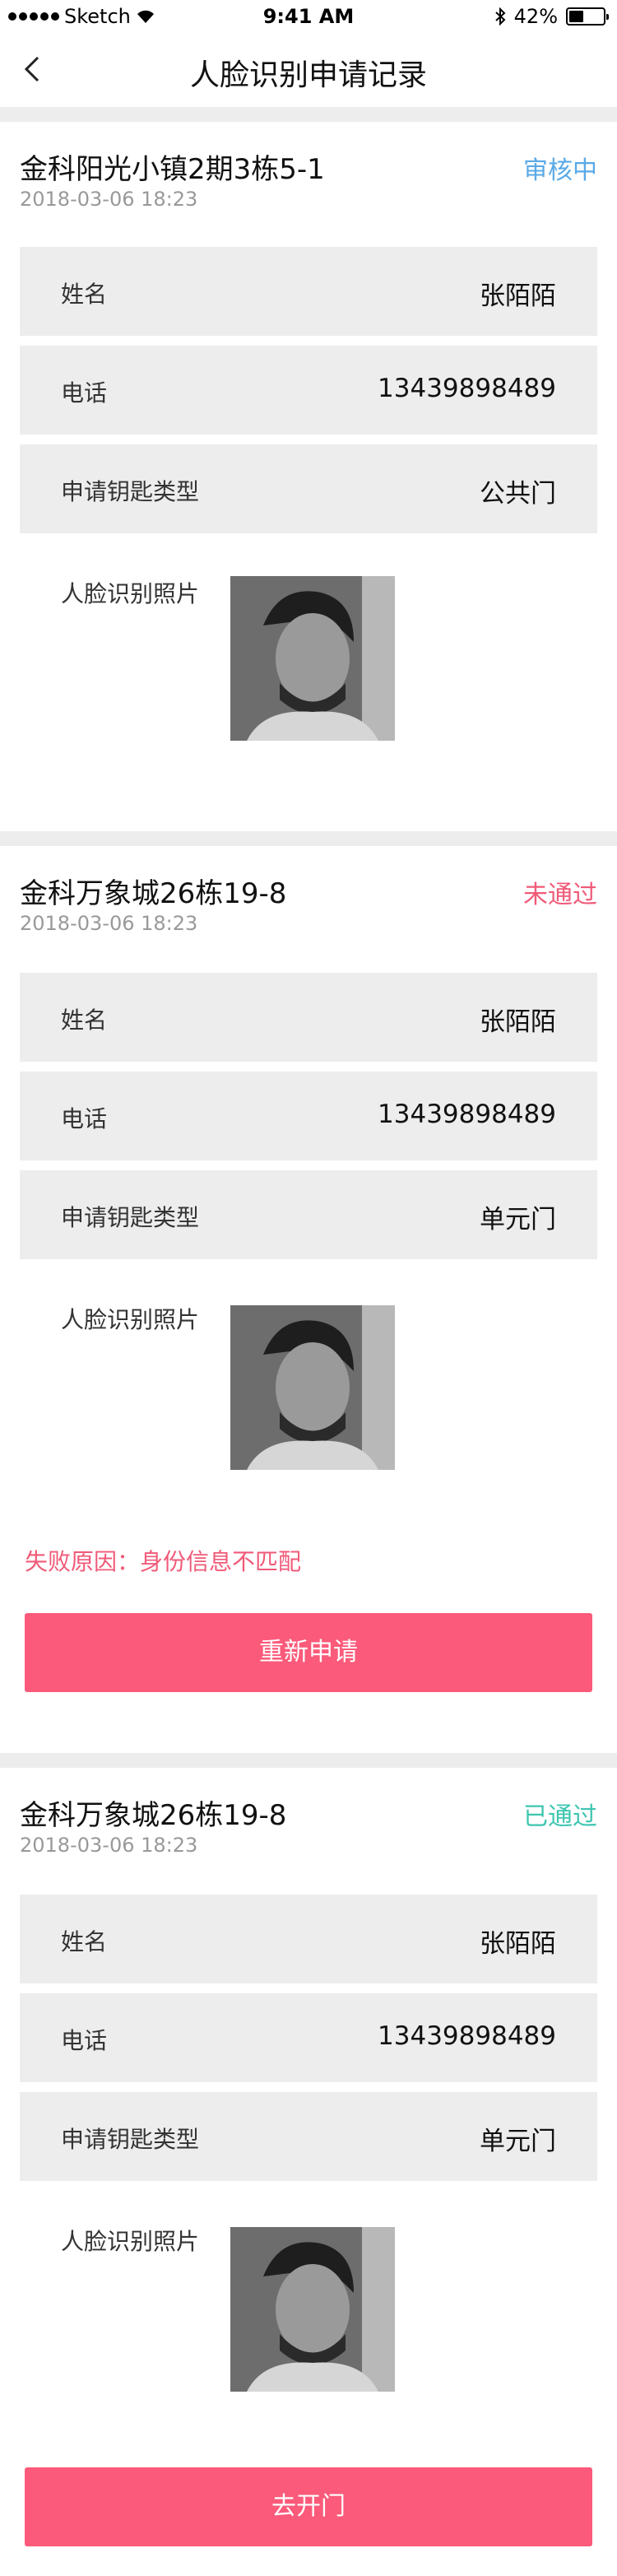 The image size is (617, 2576). I want to click on nav-bar: 人脸识别申请记录, so click(308, 70).